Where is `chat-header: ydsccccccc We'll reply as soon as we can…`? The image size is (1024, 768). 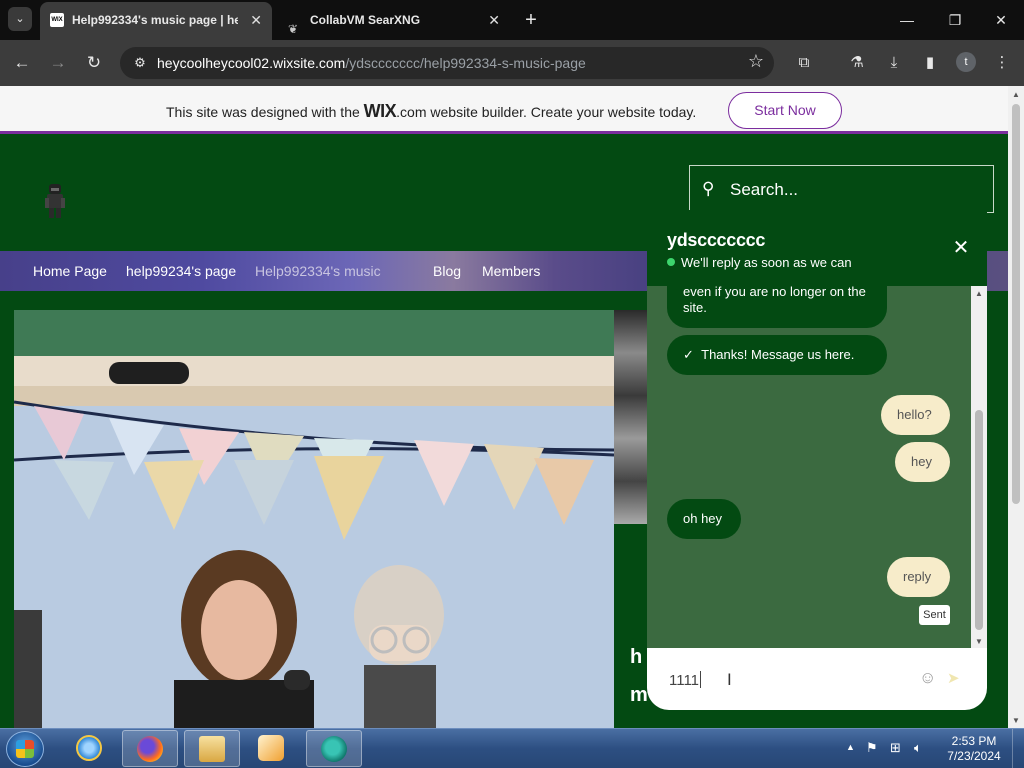
chat-header: ydsccccccc We'll reply as soon as we can… is located at coordinates (817, 248).